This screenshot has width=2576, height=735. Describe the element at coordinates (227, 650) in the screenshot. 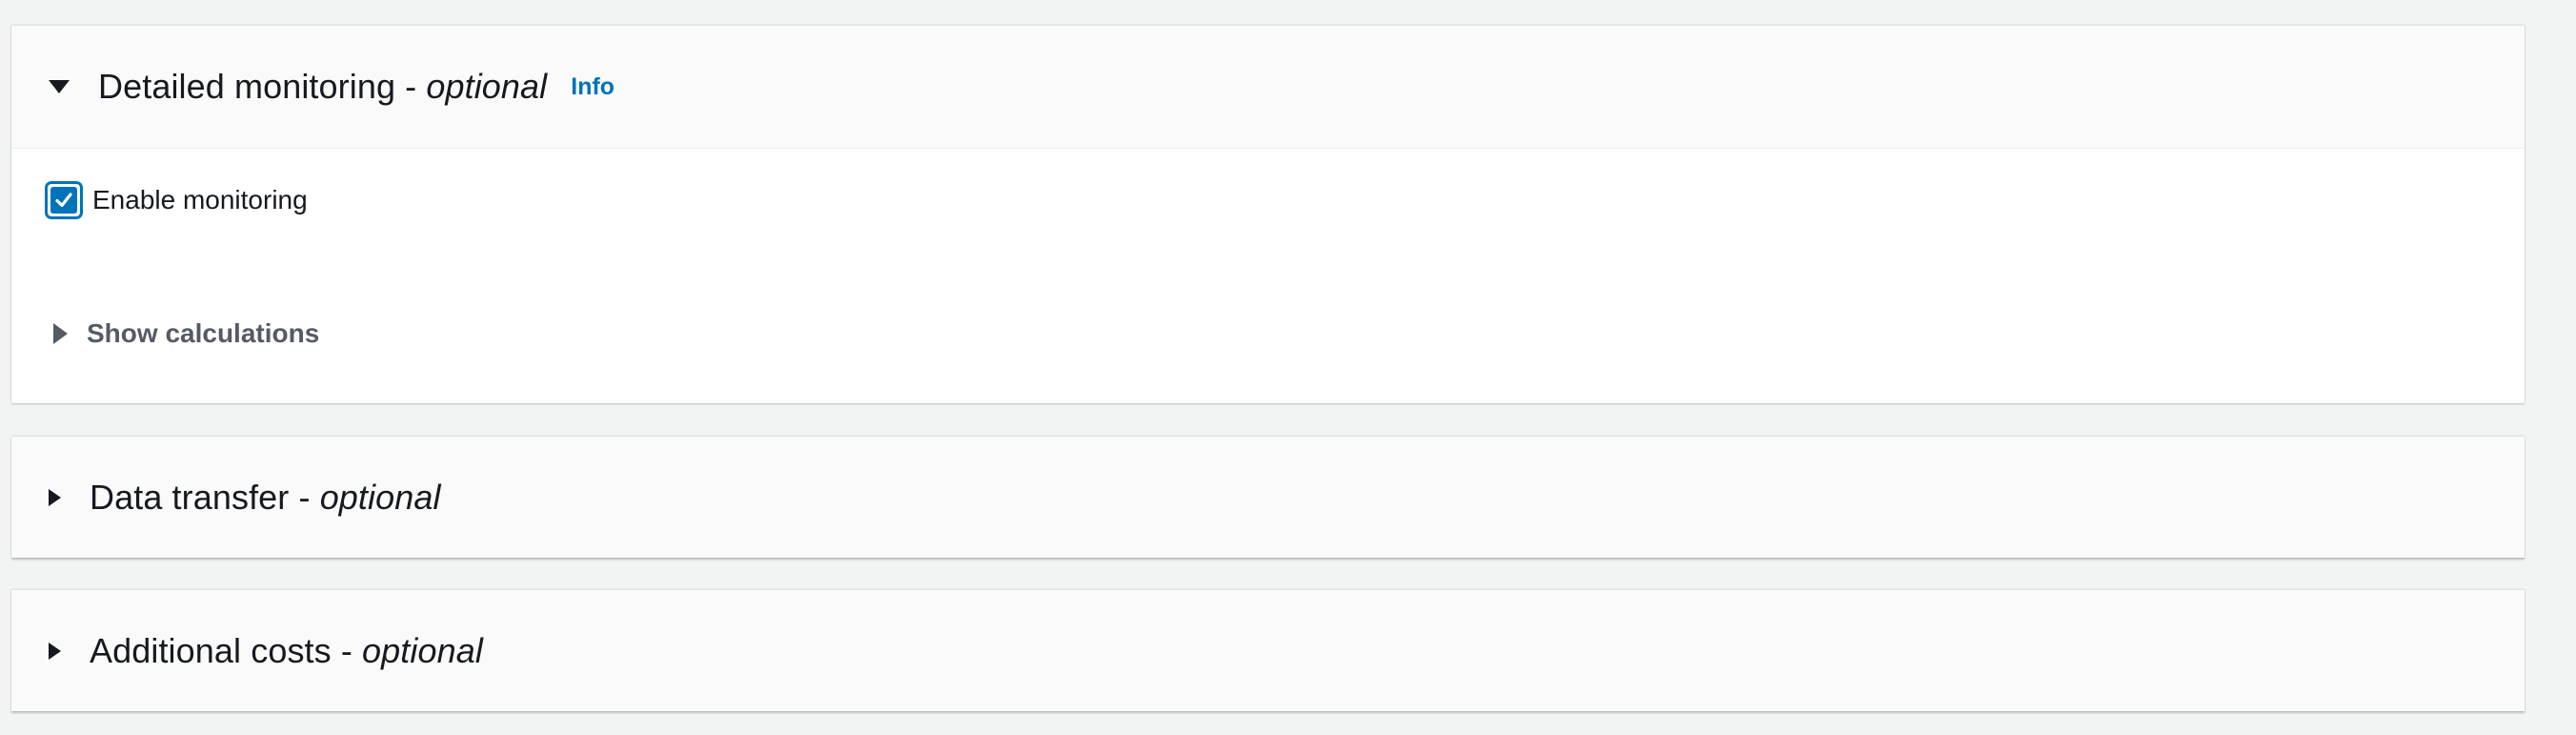

I see `additional-costs-title-text: Additional costs -` at that location.